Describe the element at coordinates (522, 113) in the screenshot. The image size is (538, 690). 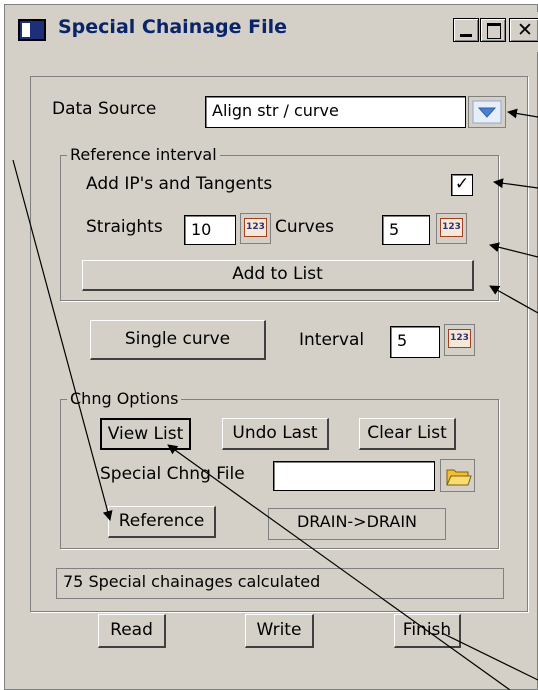
I see `arrow-data-source` at that location.